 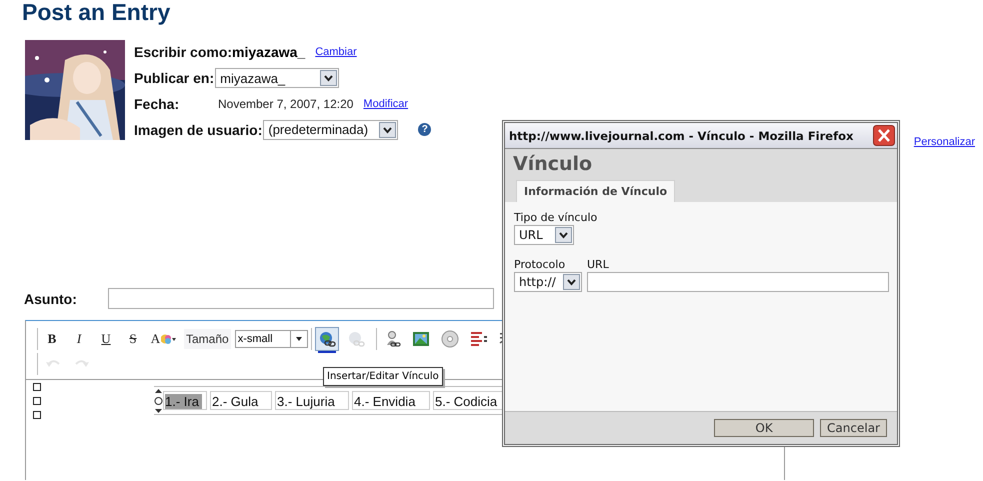 I want to click on field-label: URL, so click(x=598, y=264).